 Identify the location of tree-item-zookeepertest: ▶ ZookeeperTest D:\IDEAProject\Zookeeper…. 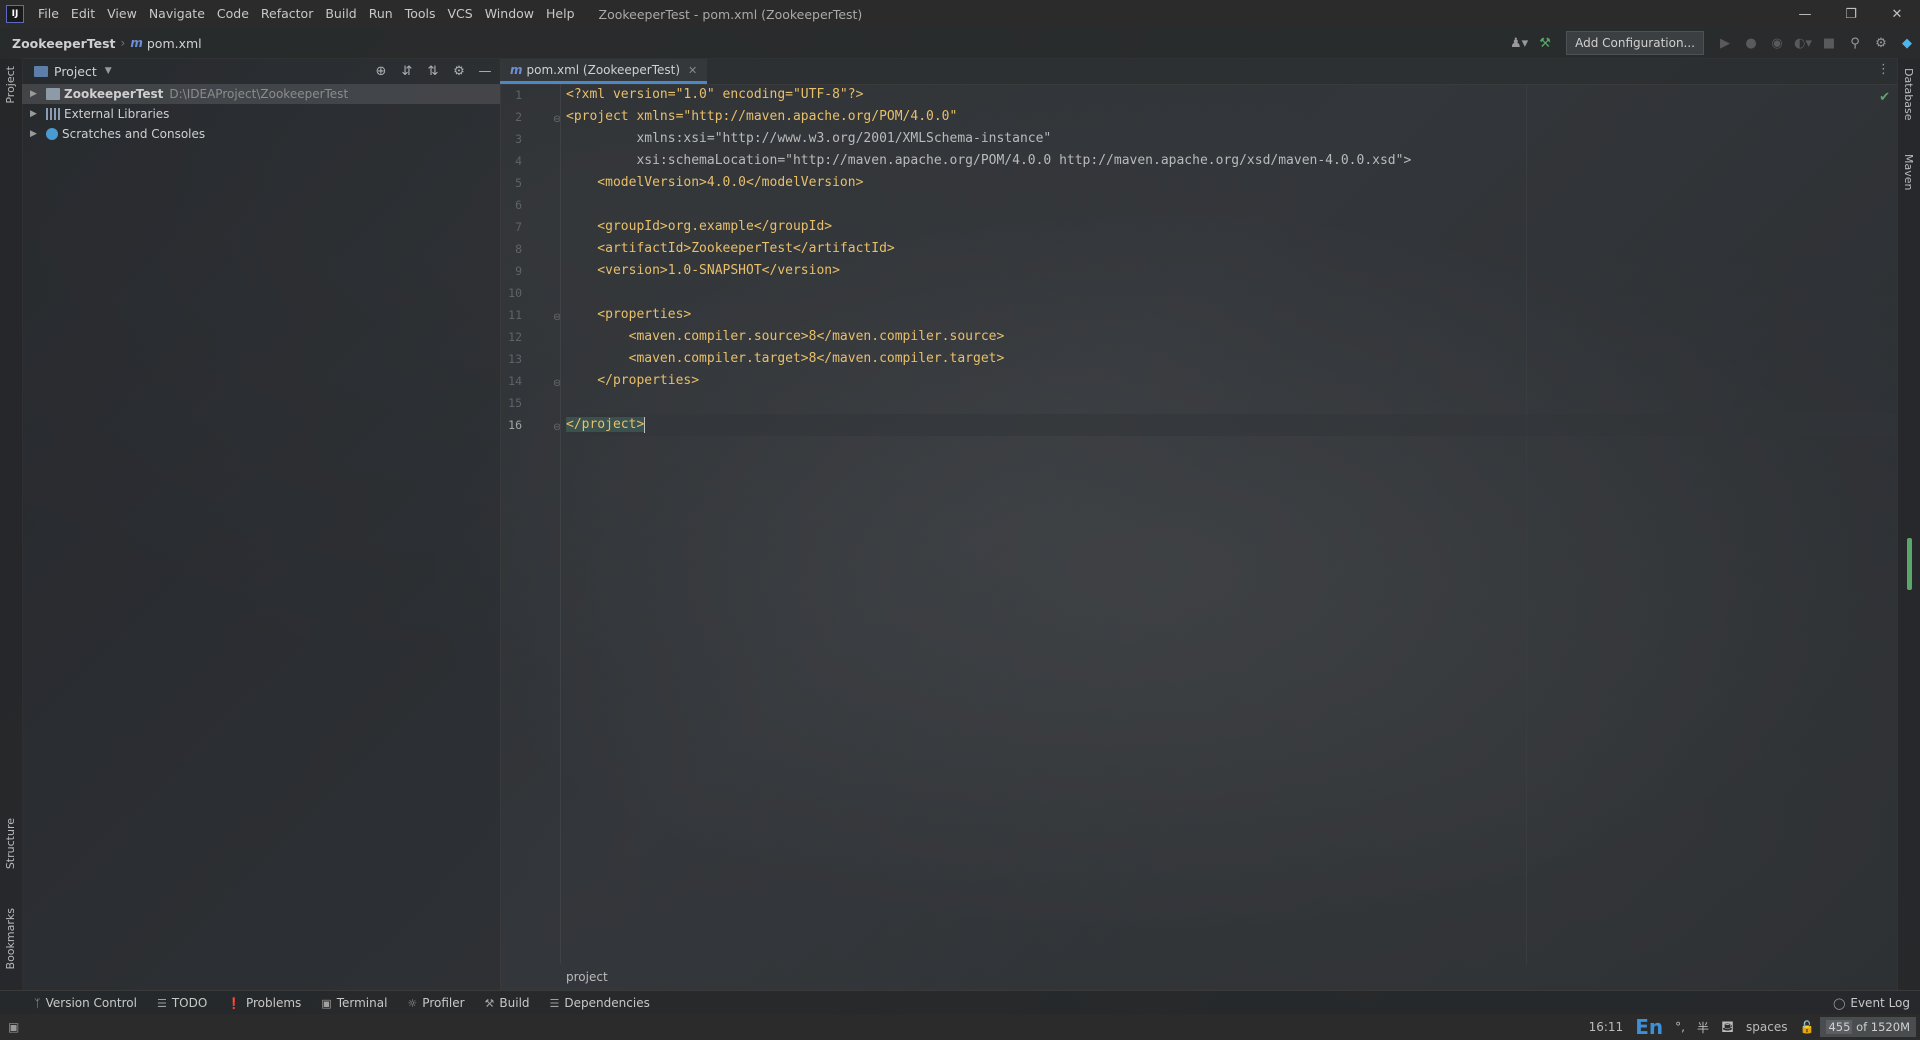
(261, 94).